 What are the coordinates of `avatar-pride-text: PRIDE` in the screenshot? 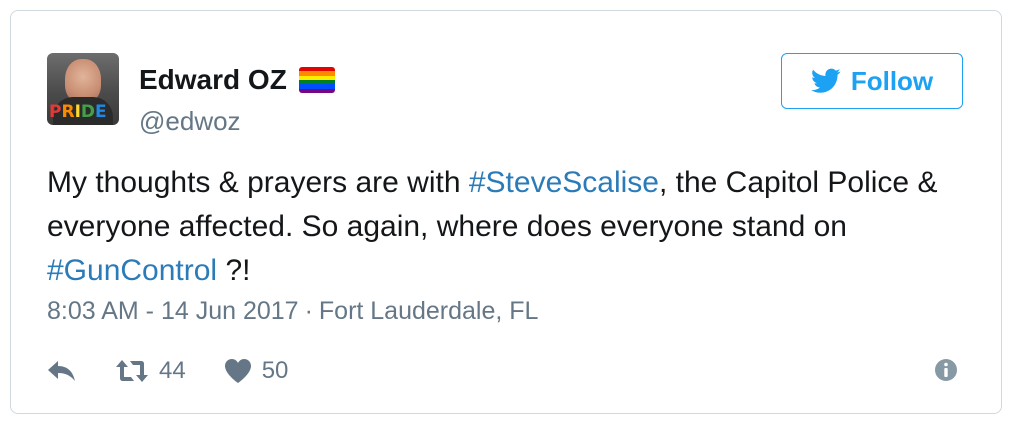 It's located at (78, 112).